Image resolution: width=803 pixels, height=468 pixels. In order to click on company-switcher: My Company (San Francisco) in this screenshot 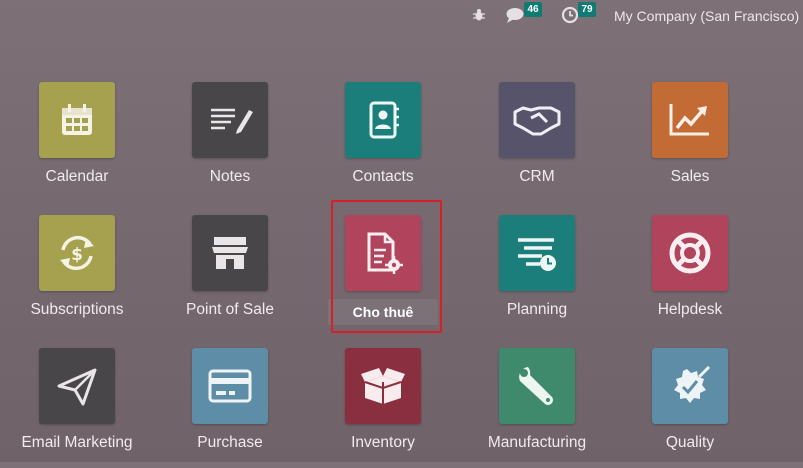, I will do `click(706, 16)`.